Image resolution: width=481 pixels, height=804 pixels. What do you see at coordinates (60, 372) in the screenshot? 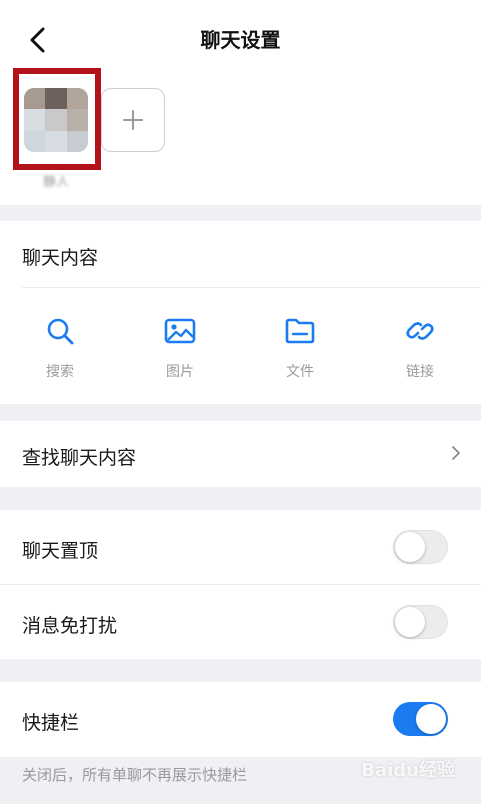
I see `category-label: 搜索` at bounding box center [60, 372].